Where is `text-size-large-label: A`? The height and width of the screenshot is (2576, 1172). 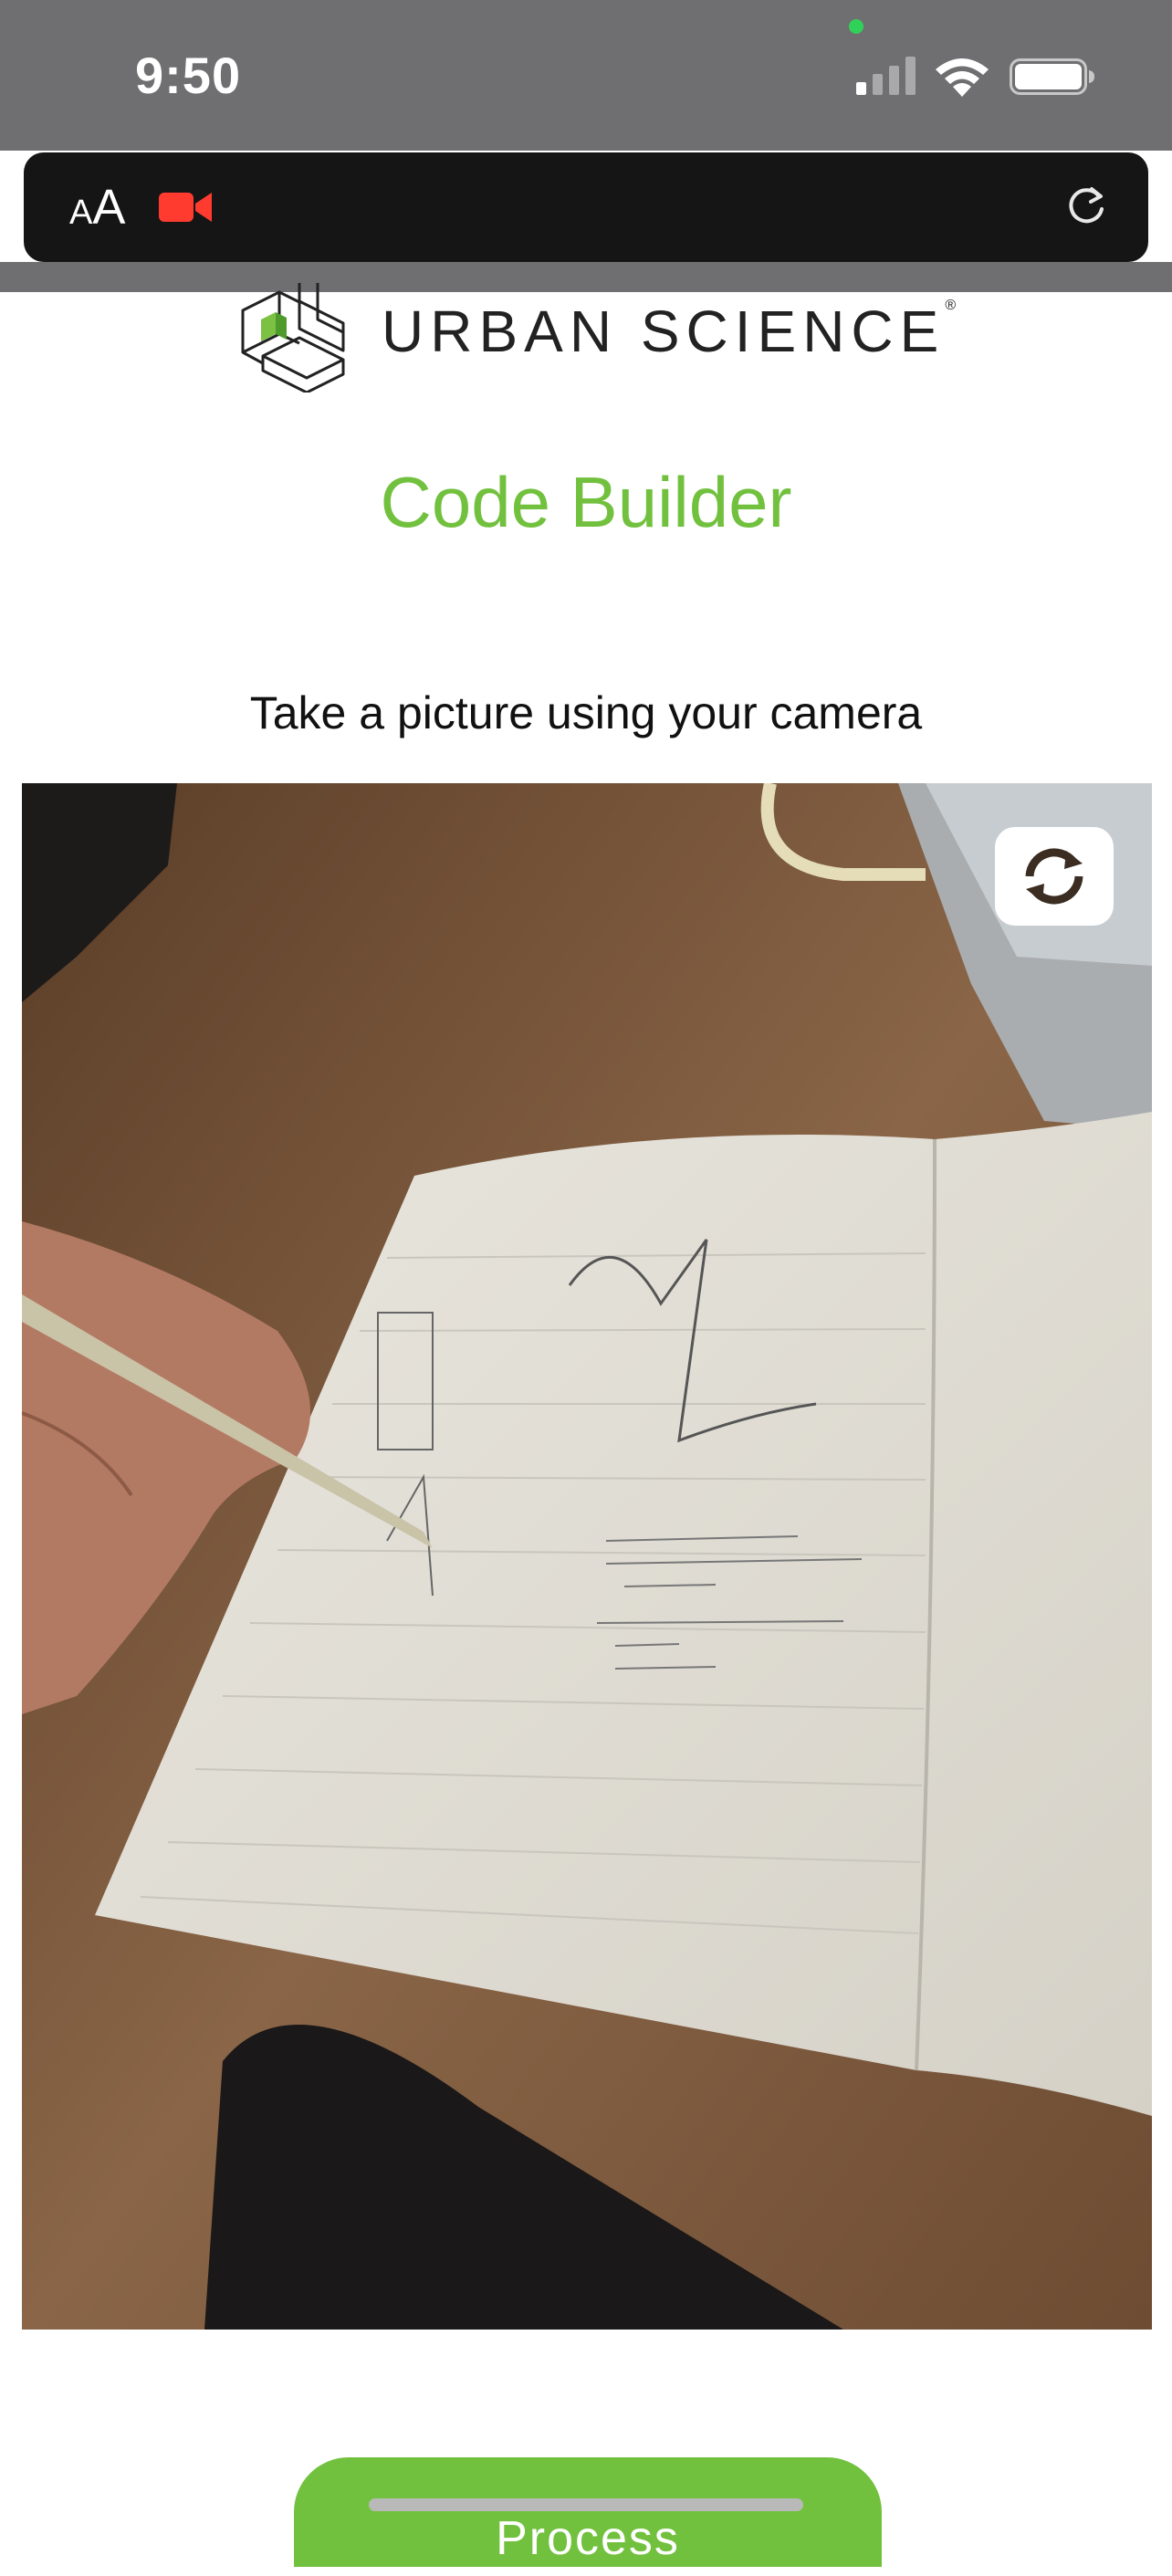
text-size-large-label: A is located at coordinates (109, 208).